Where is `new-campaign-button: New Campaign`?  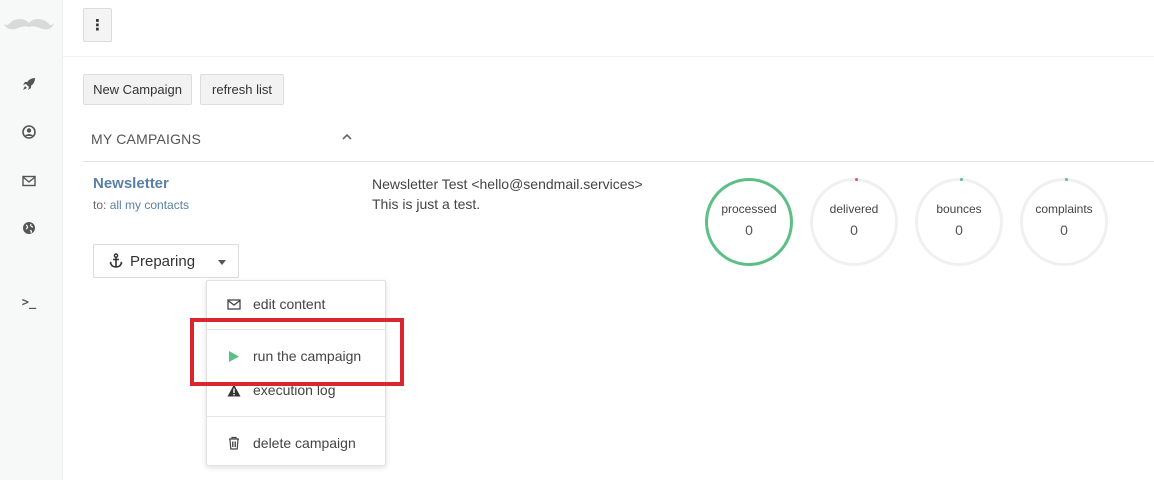
new-campaign-button: New Campaign is located at coordinates (137, 89).